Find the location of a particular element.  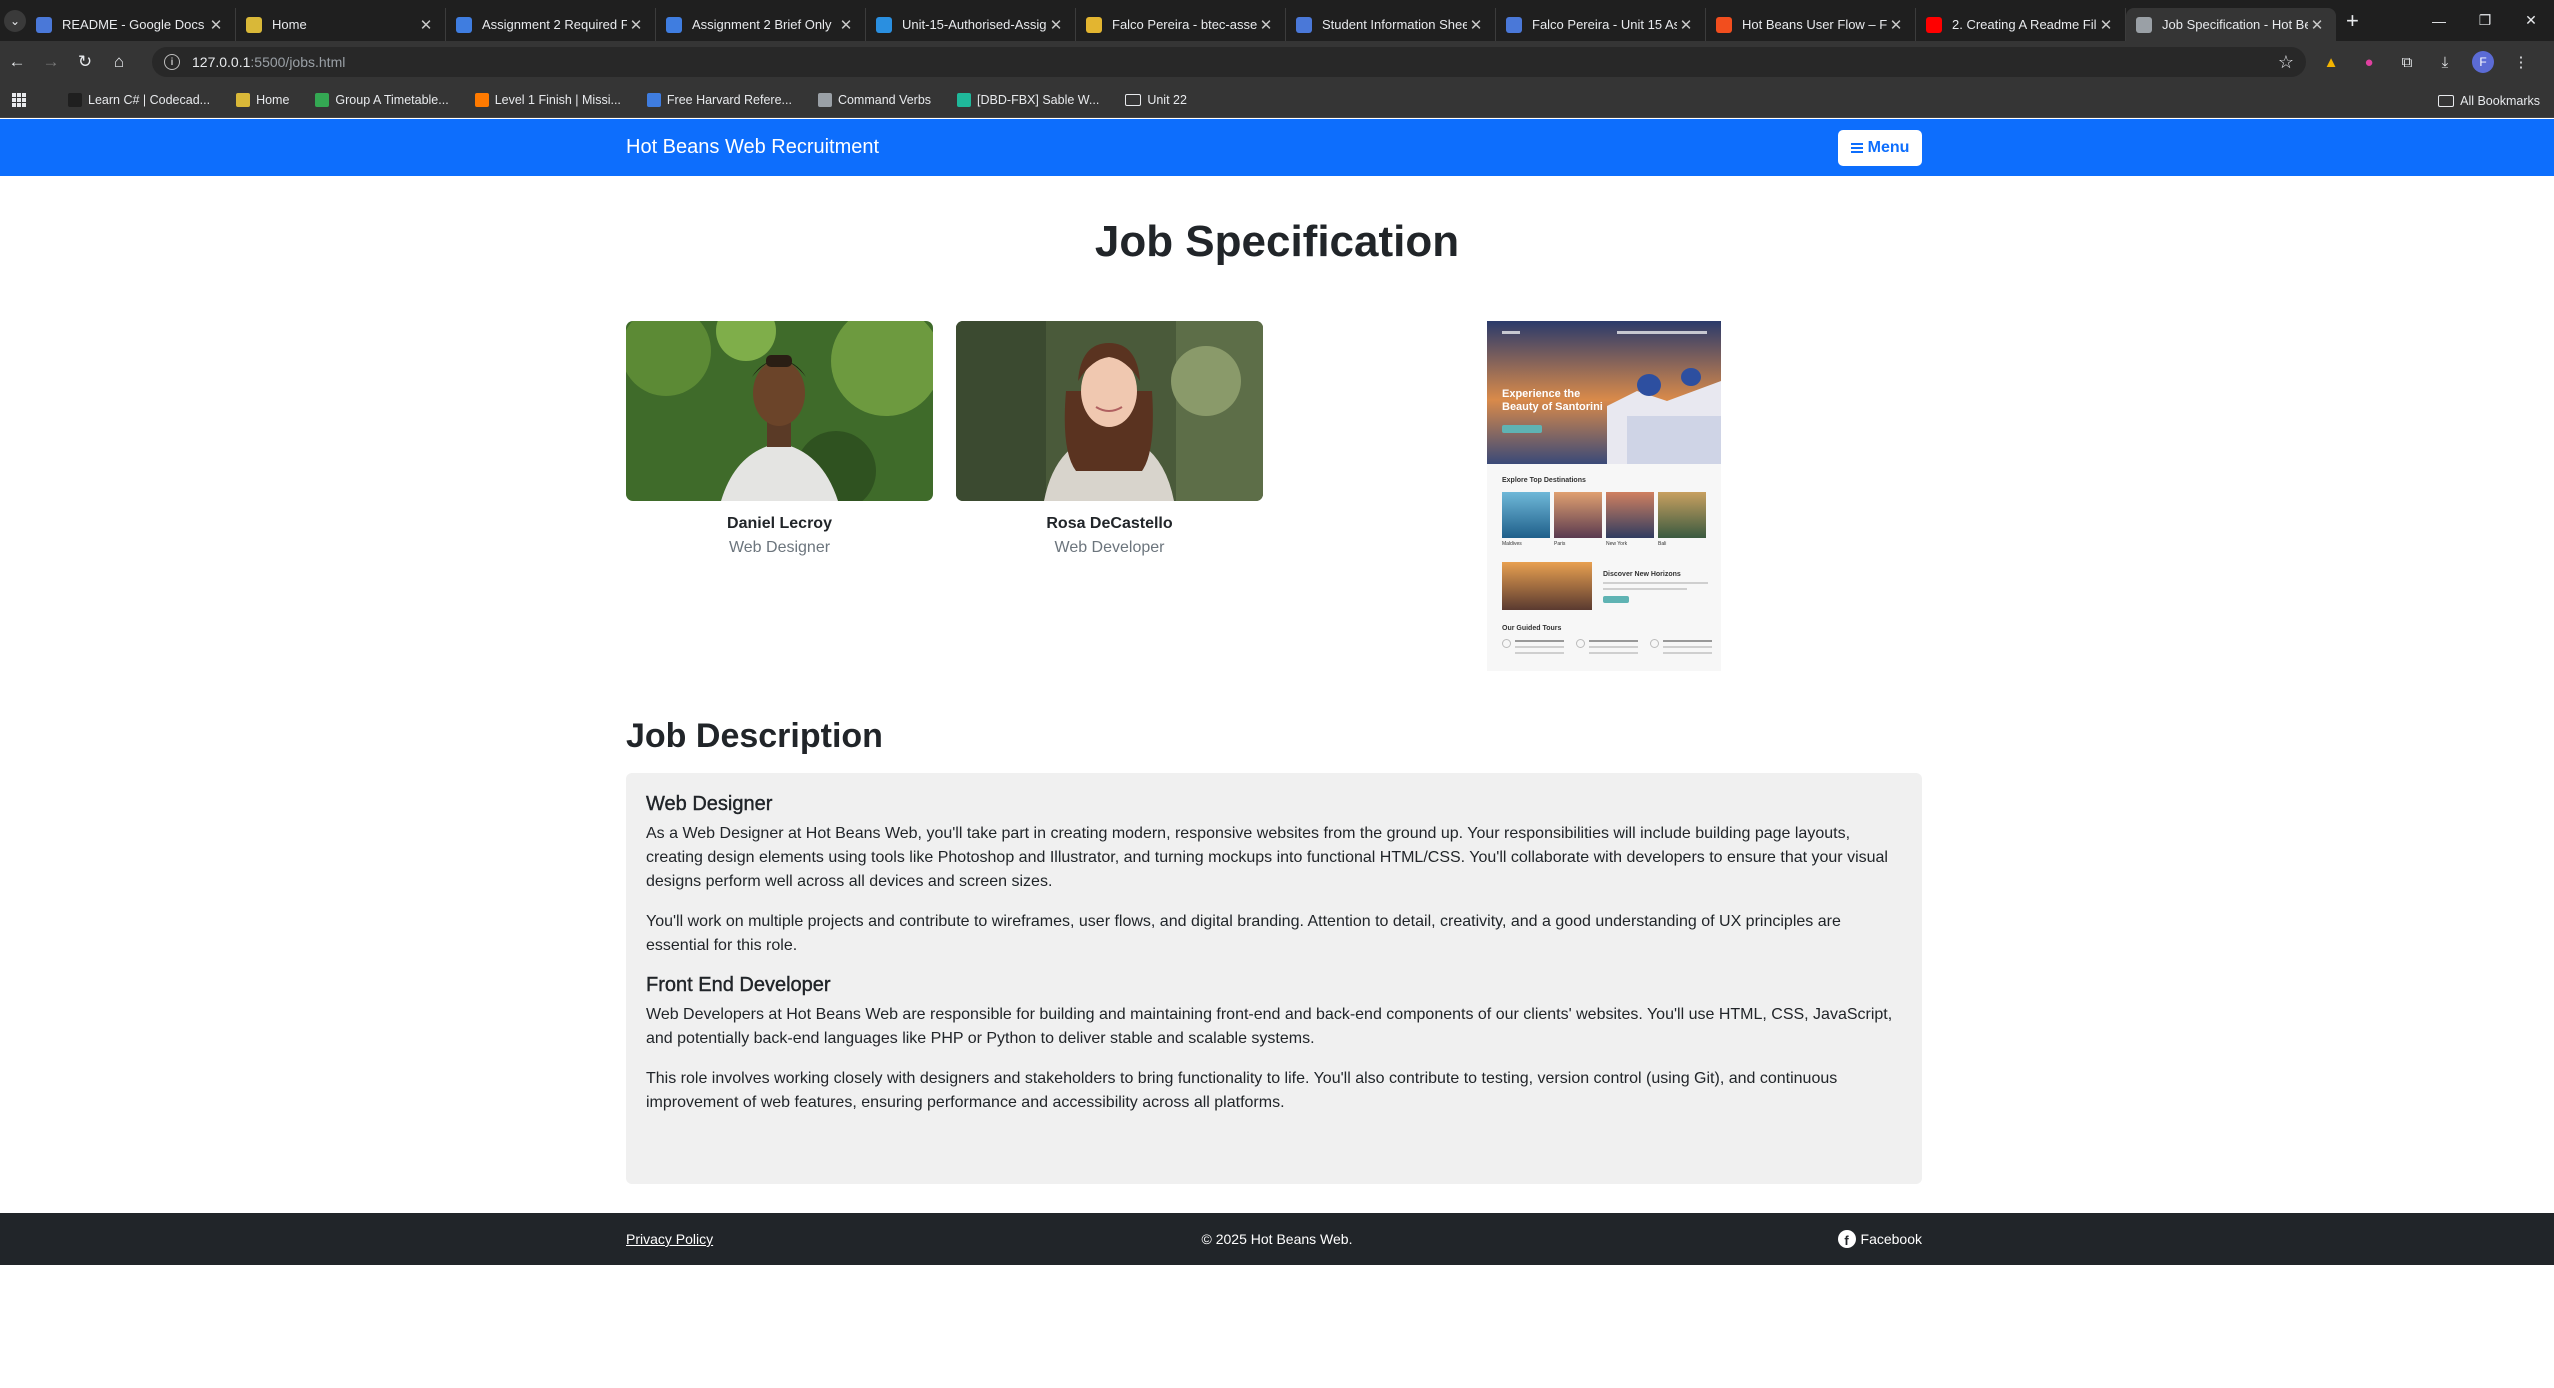

home-icon: ⌂ is located at coordinates (119, 62).